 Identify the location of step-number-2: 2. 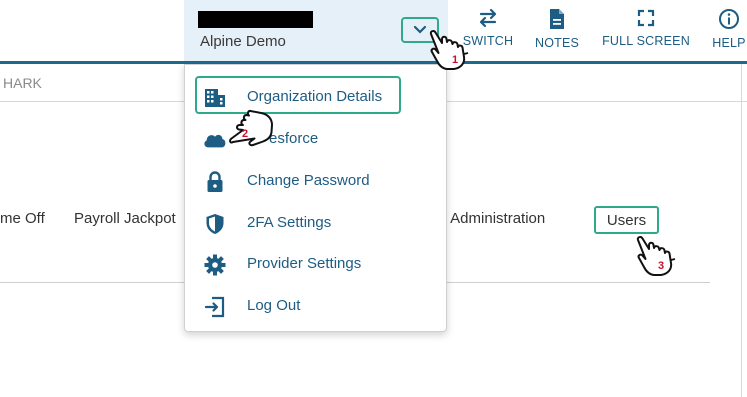
(245, 134).